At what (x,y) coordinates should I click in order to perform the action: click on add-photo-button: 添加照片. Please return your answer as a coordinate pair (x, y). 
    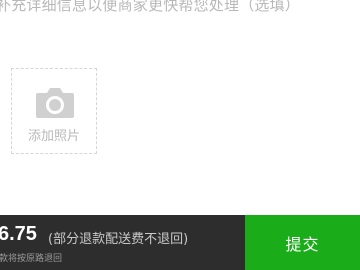
    Looking at the image, I should click on (54, 111).